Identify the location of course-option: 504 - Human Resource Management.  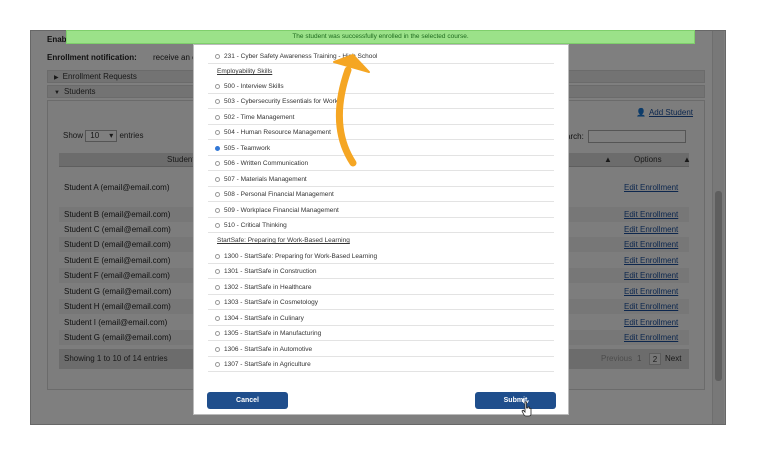
(381, 132).